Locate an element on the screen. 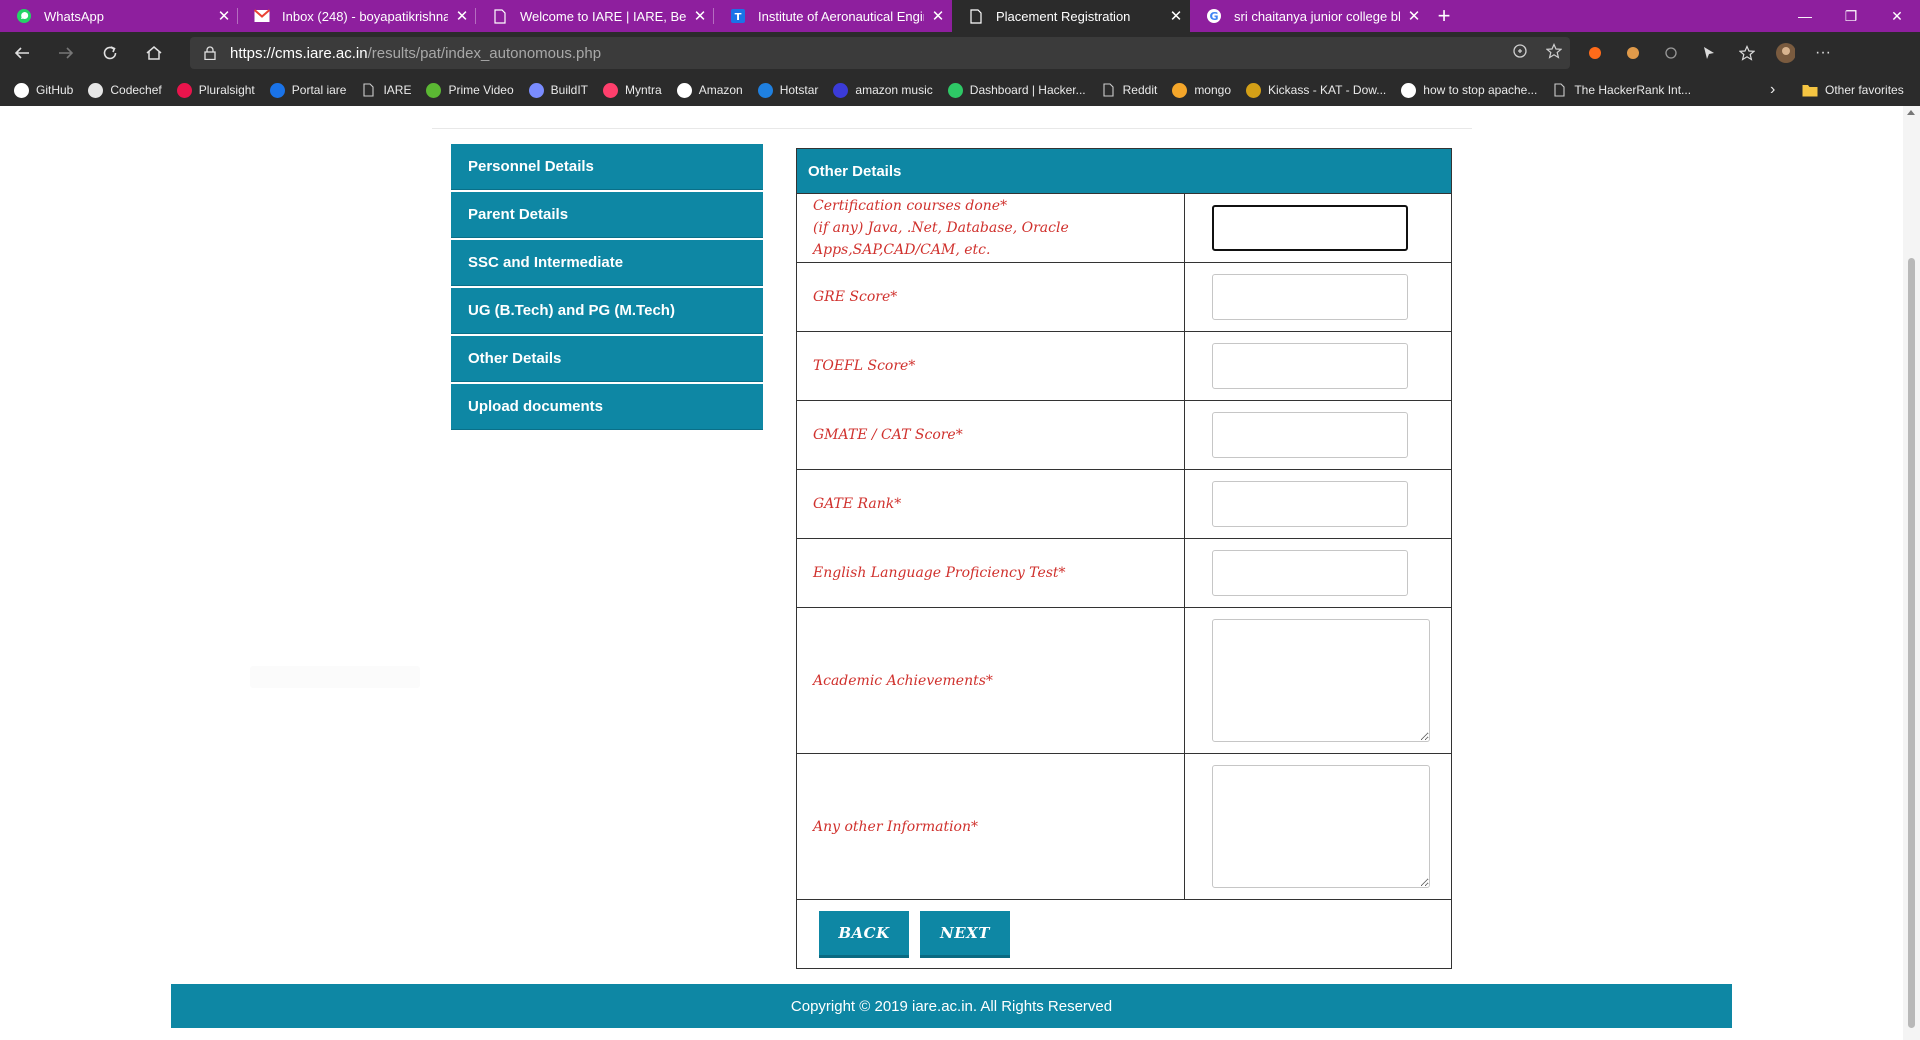 This screenshot has width=1920, height=1040. certification-courses-input is located at coordinates (1310, 228).